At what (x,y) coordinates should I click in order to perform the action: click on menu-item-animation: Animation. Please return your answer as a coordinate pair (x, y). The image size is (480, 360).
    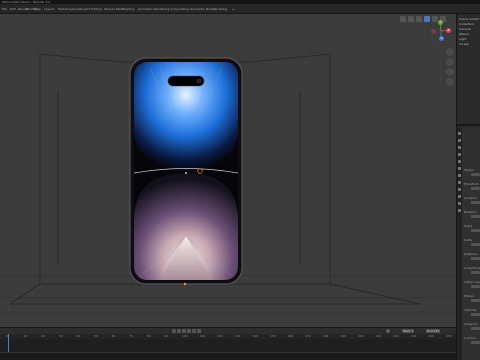
    Looking at the image, I should click on (145, 9).